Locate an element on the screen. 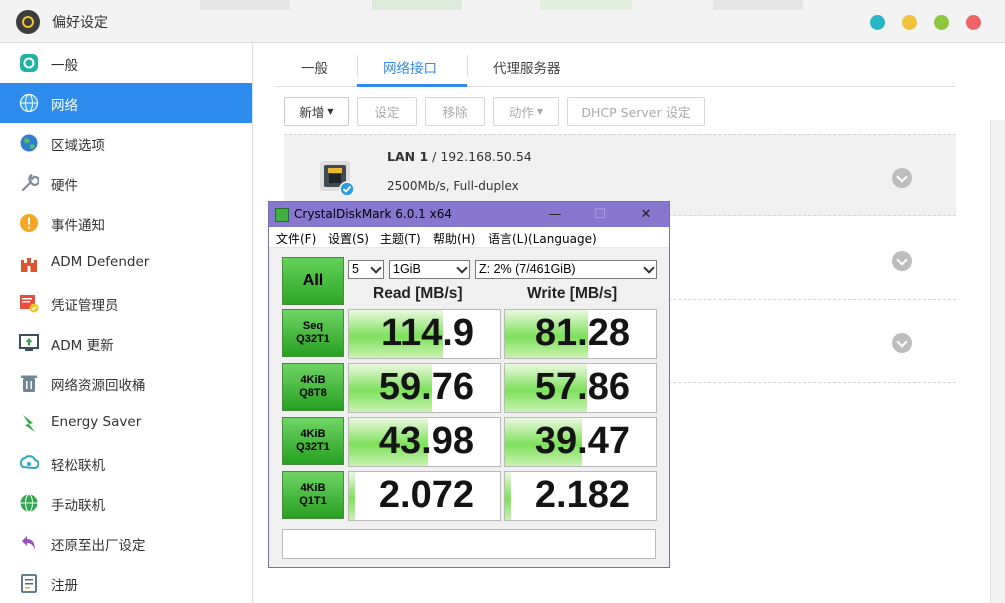  read-result-value: 59.76 is located at coordinates (426, 387).